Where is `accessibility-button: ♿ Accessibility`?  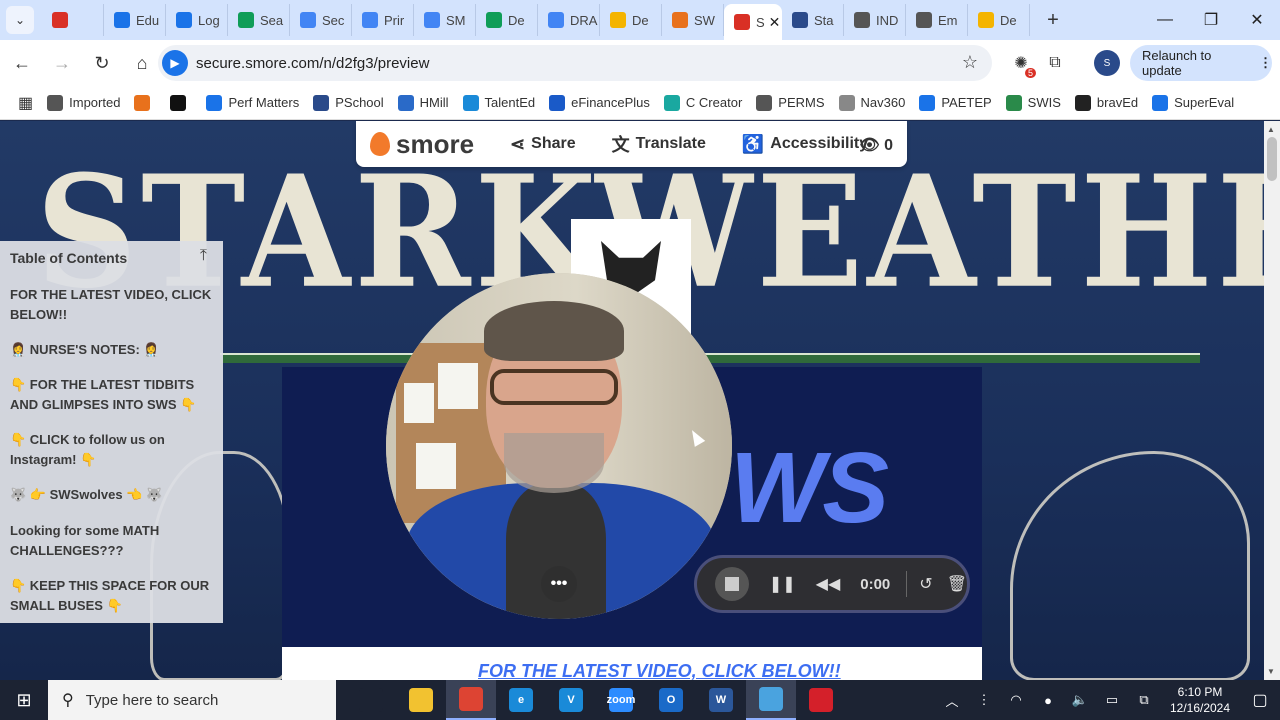
accessibility-button: ♿ Accessibility is located at coordinates (805, 144).